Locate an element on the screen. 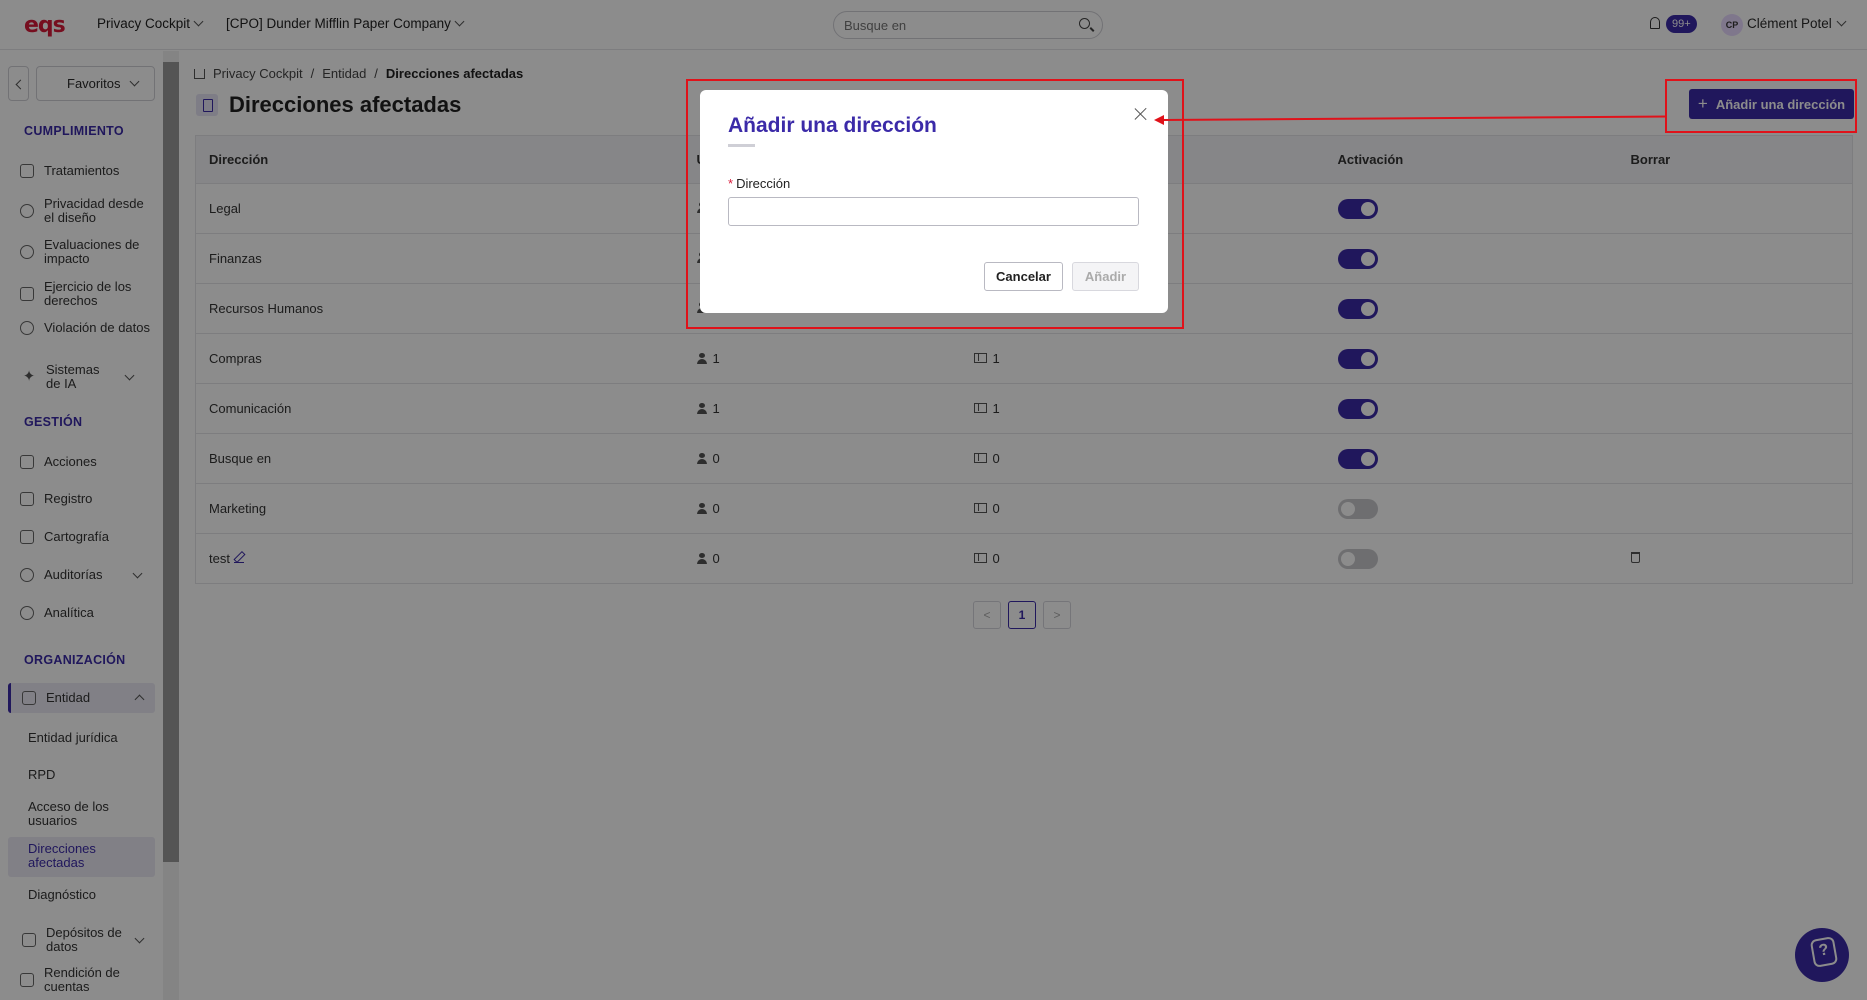  annotation-box-modal is located at coordinates (935, 204).